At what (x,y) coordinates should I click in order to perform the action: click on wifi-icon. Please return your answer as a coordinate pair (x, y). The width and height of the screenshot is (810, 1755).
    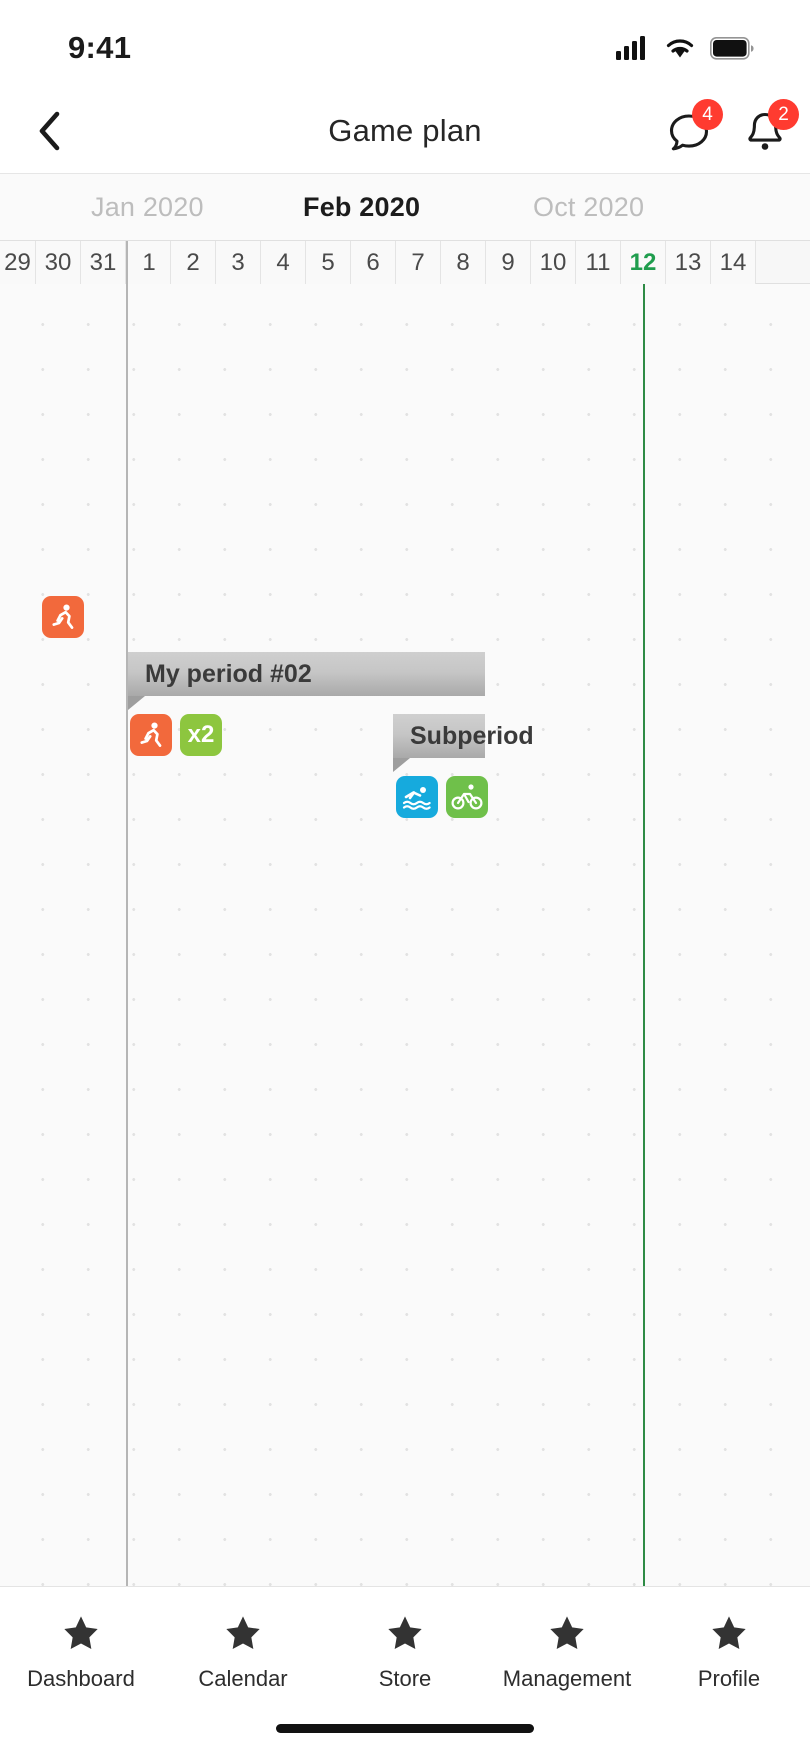
    Looking at the image, I should click on (680, 48).